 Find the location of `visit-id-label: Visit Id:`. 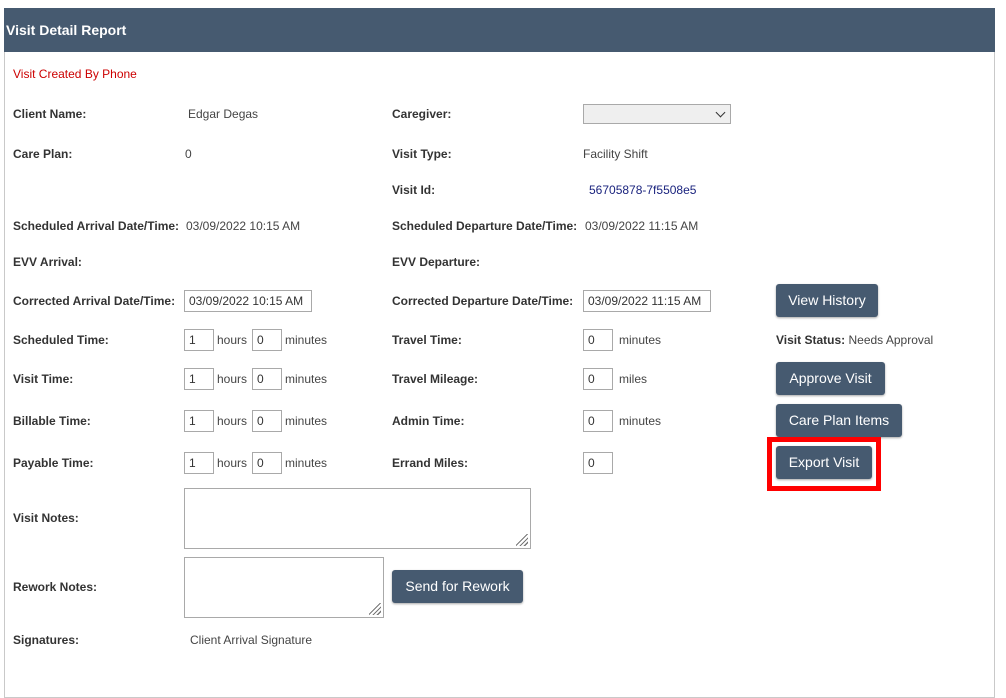

visit-id-label: Visit Id: is located at coordinates (414, 190).